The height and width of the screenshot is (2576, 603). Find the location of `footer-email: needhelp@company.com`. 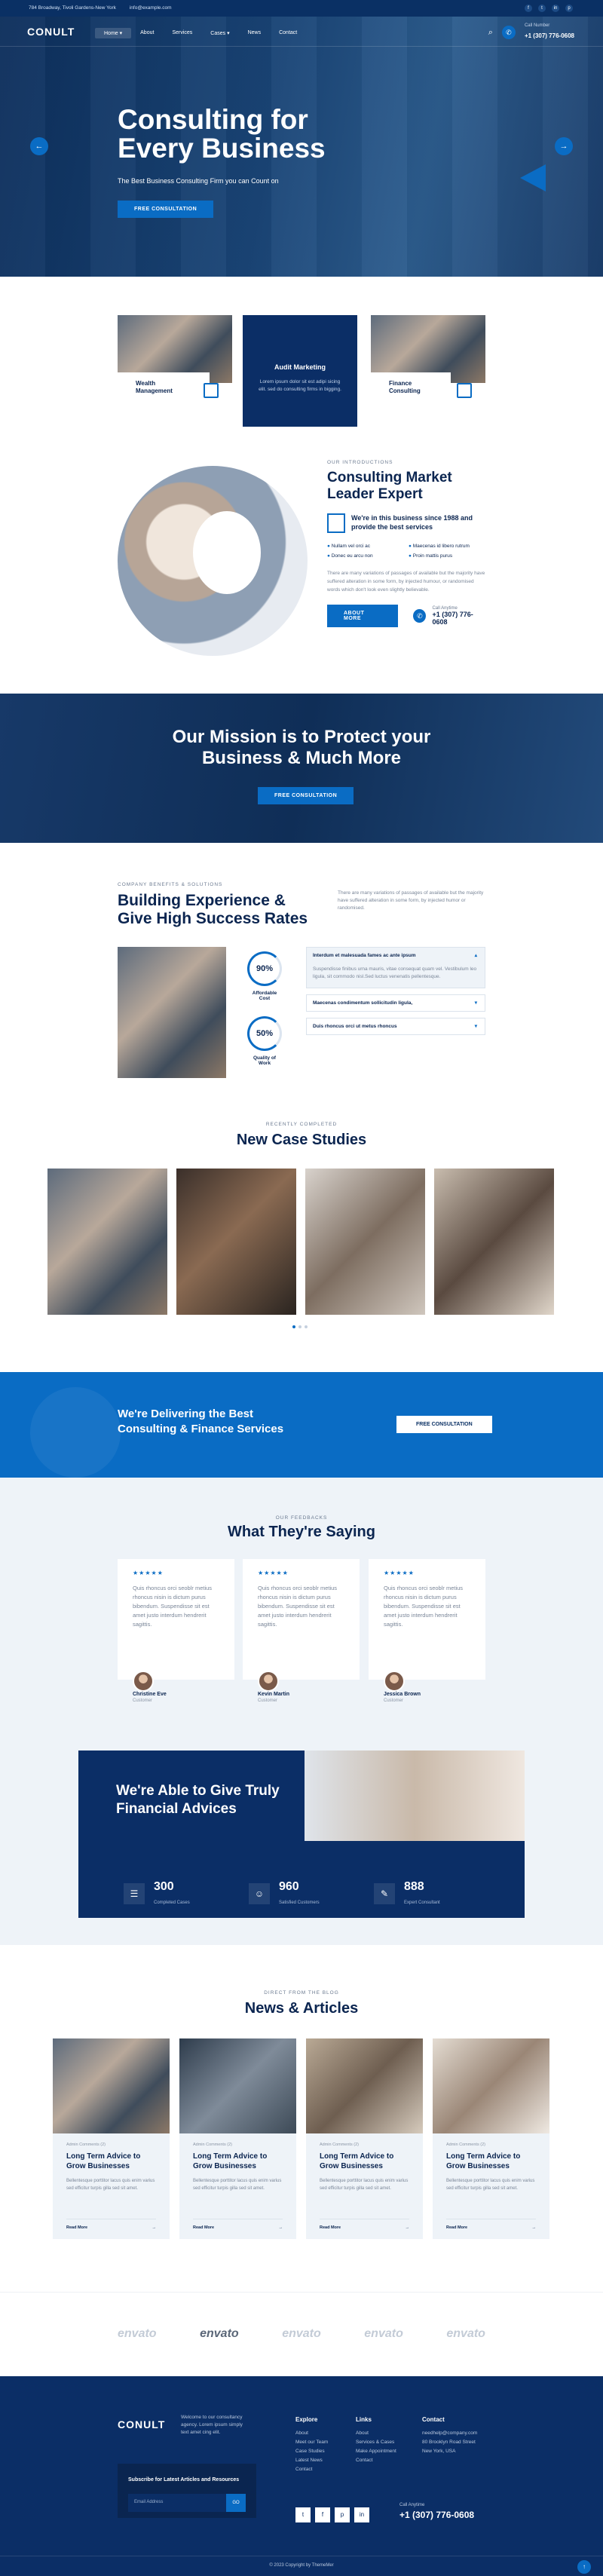

footer-email: needhelp@company.com is located at coordinates (449, 2433).